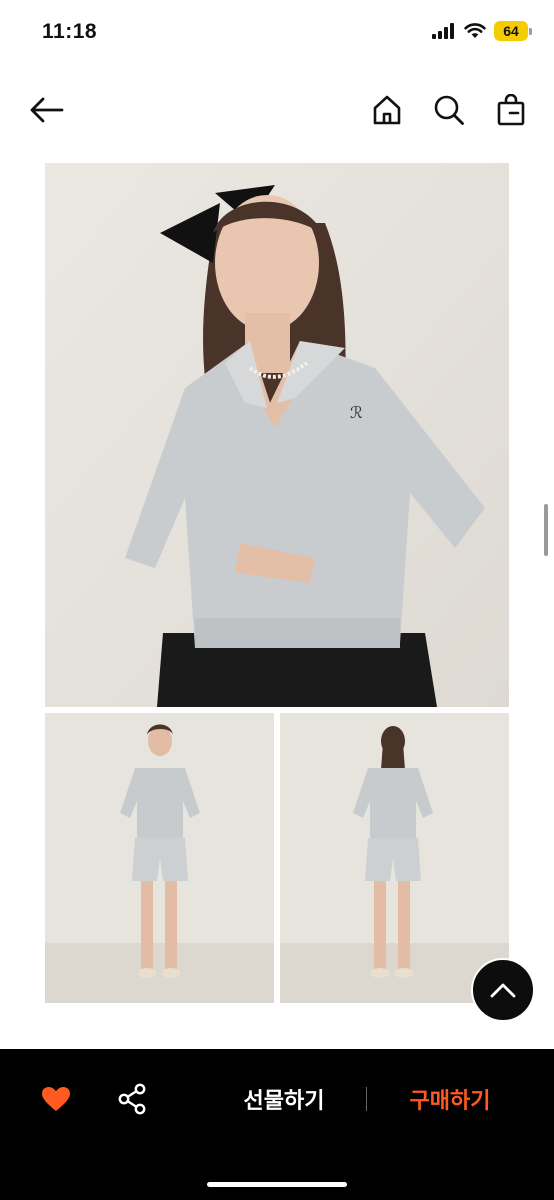 This screenshot has height=1200, width=554. Describe the element at coordinates (546, 530) in the screenshot. I see `scrollbar` at that location.